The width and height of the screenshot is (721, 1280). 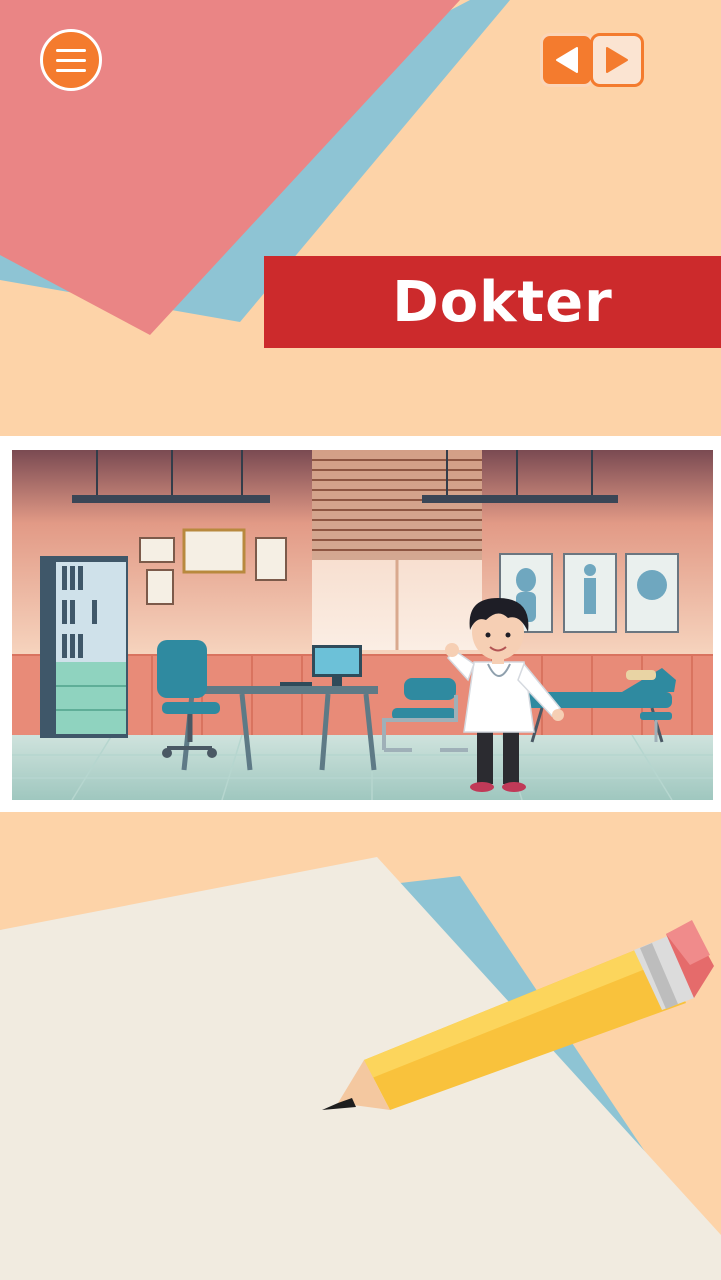 I want to click on previous-button, so click(x=567, y=60).